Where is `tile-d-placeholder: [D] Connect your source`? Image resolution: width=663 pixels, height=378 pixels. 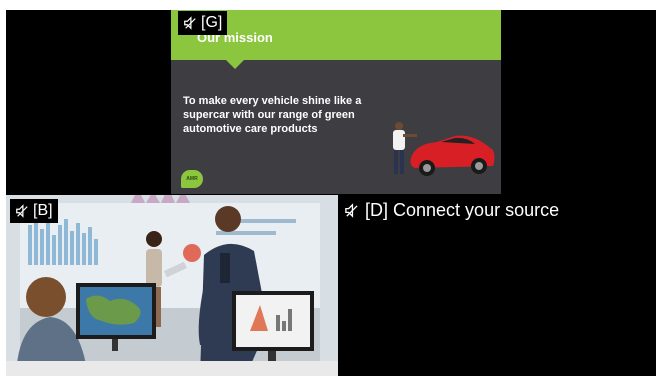
tile-d-placeholder: [D] Connect your source is located at coordinates (451, 210).